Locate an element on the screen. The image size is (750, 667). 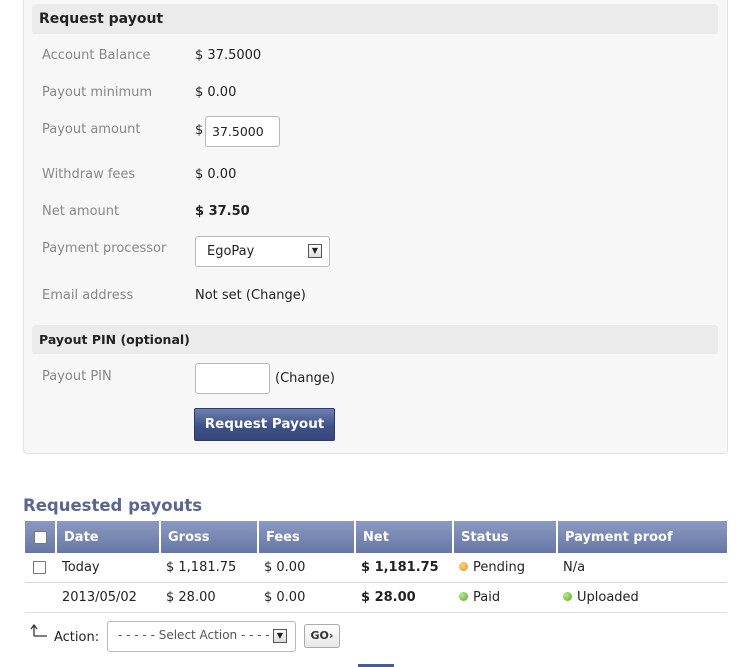
gross-cell: $ 1,181.75 is located at coordinates (208, 568).